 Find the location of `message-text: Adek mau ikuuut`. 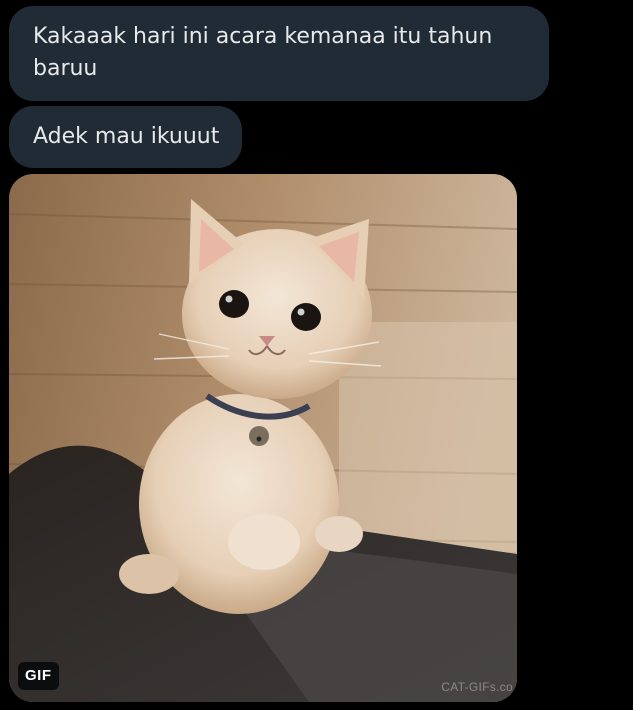

message-text: Adek mau ikuuut is located at coordinates (126, 136).